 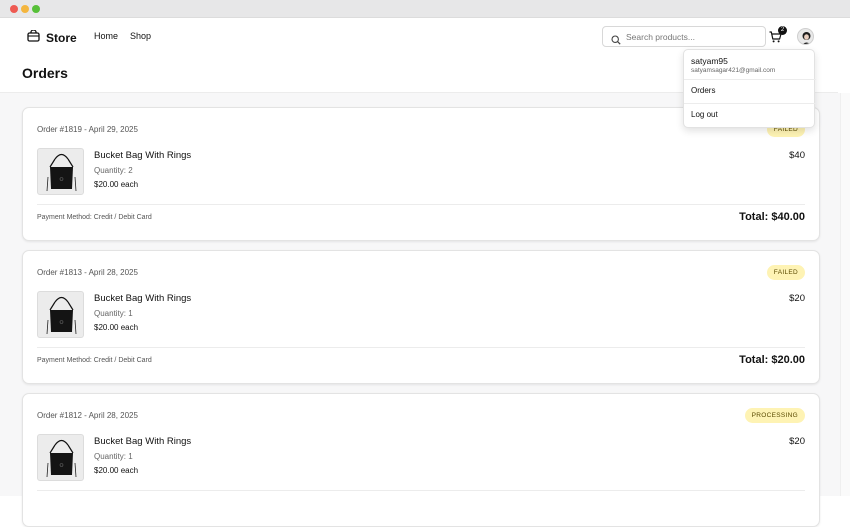 I want to click on order-header: Order #1819 - April 29, 2025, so click(x=87, y=129).